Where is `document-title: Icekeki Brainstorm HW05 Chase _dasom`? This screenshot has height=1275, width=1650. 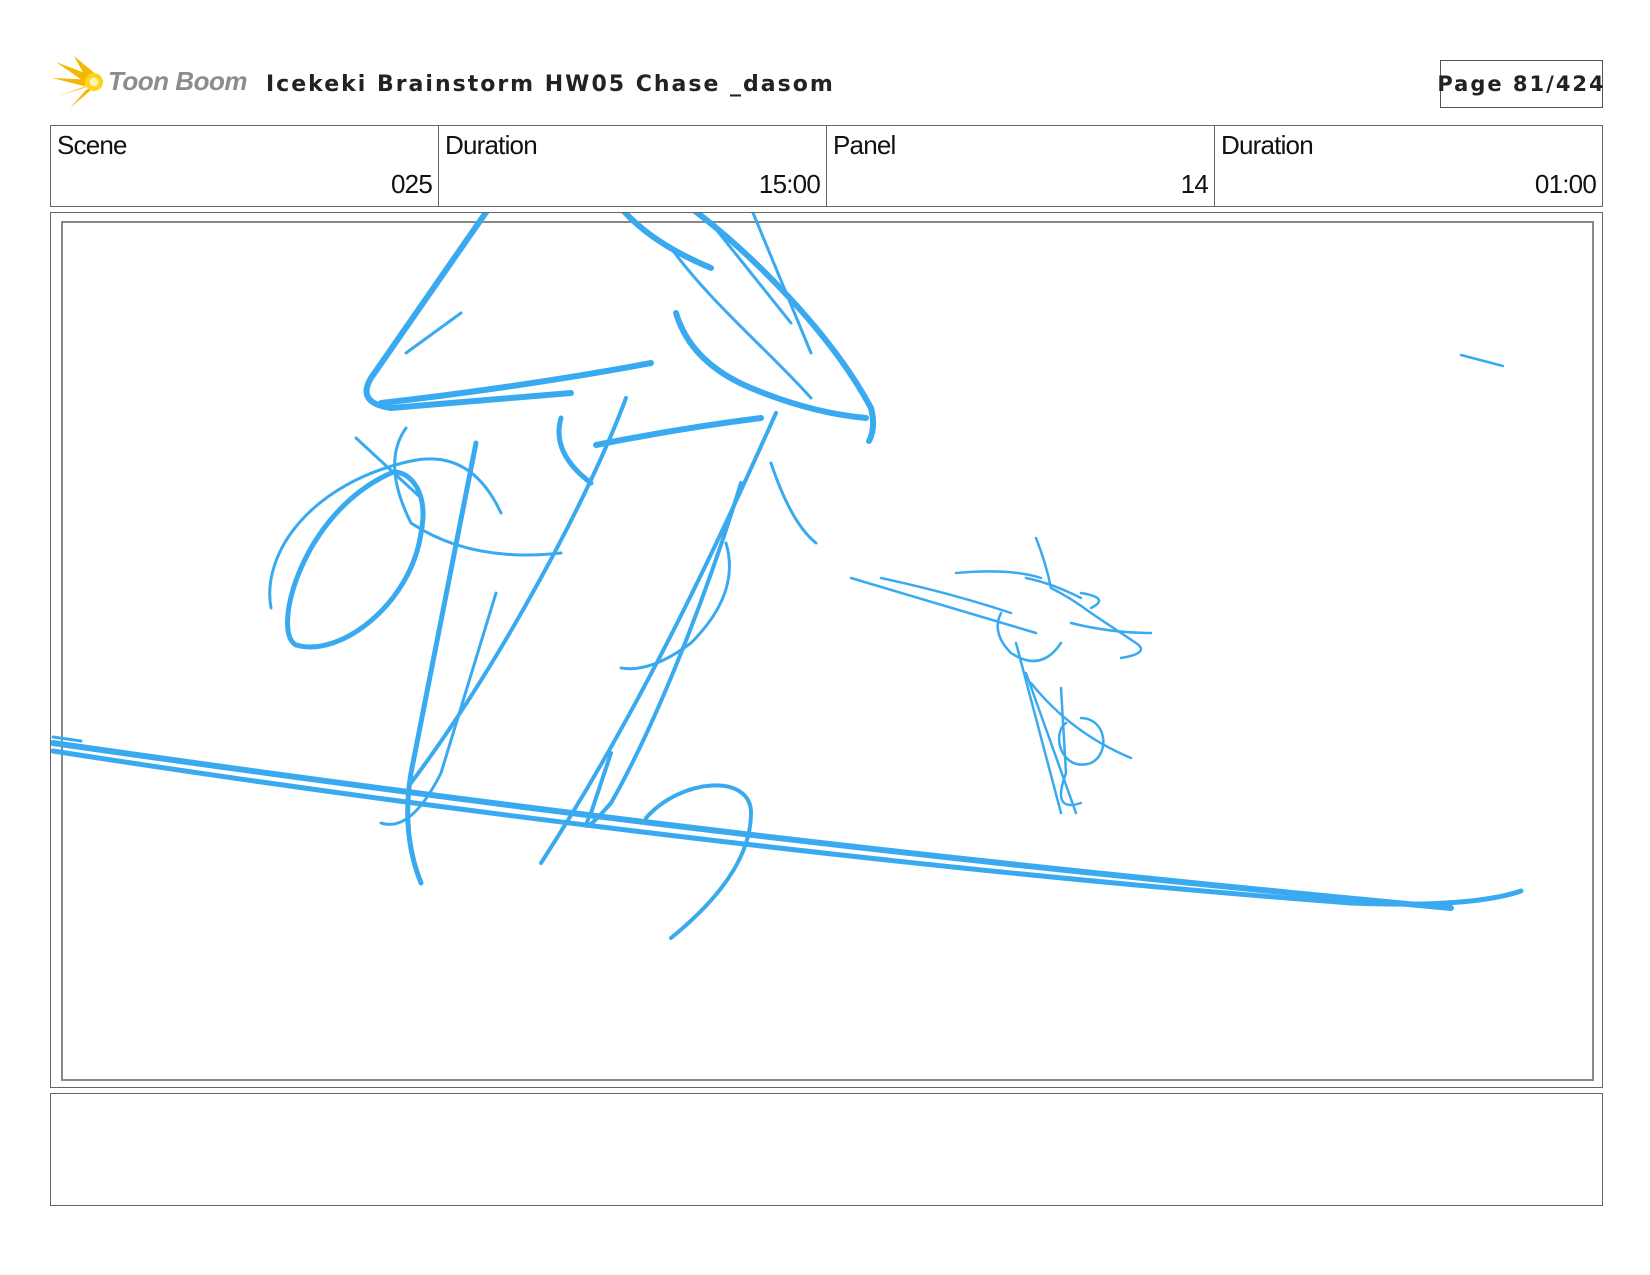 document-title: Icekeki Brainstorm HW05 Chase _dasom is located at coordinates (550, 84).